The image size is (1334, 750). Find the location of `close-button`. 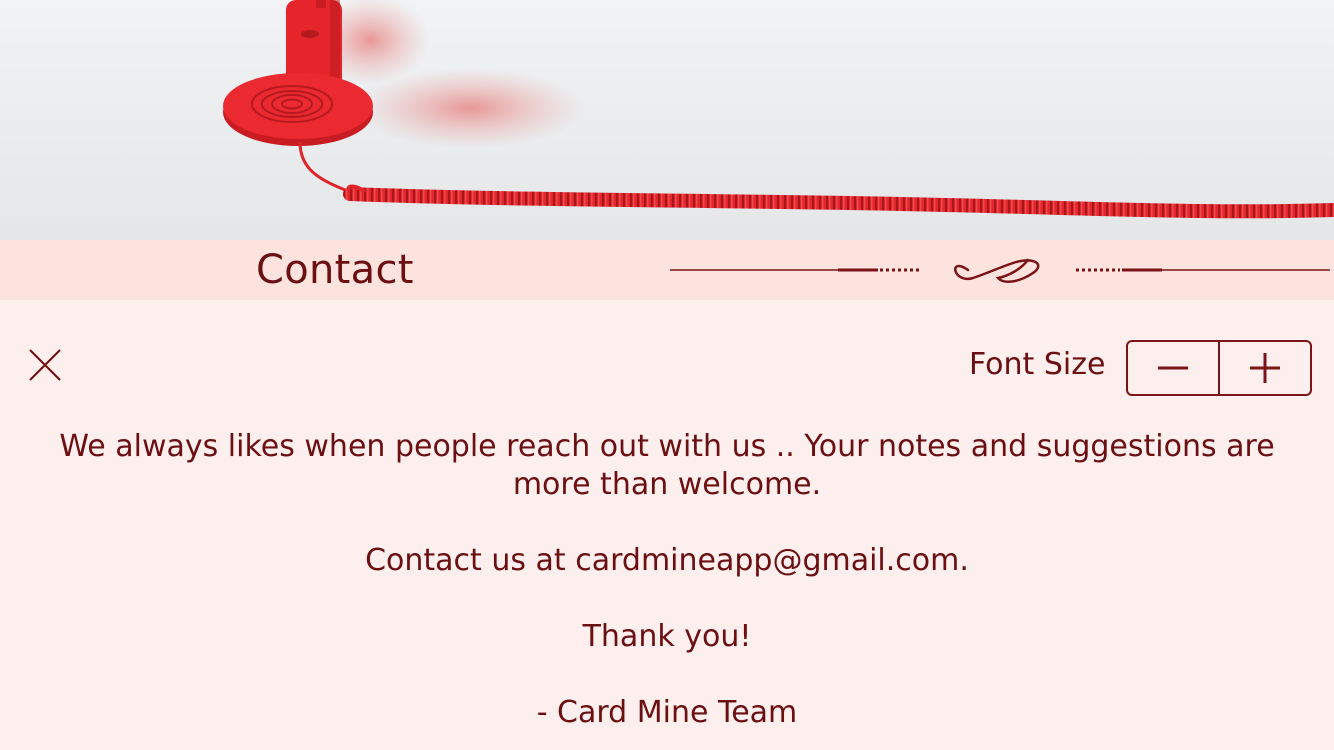

close-button is located at coordinates (46, 366).